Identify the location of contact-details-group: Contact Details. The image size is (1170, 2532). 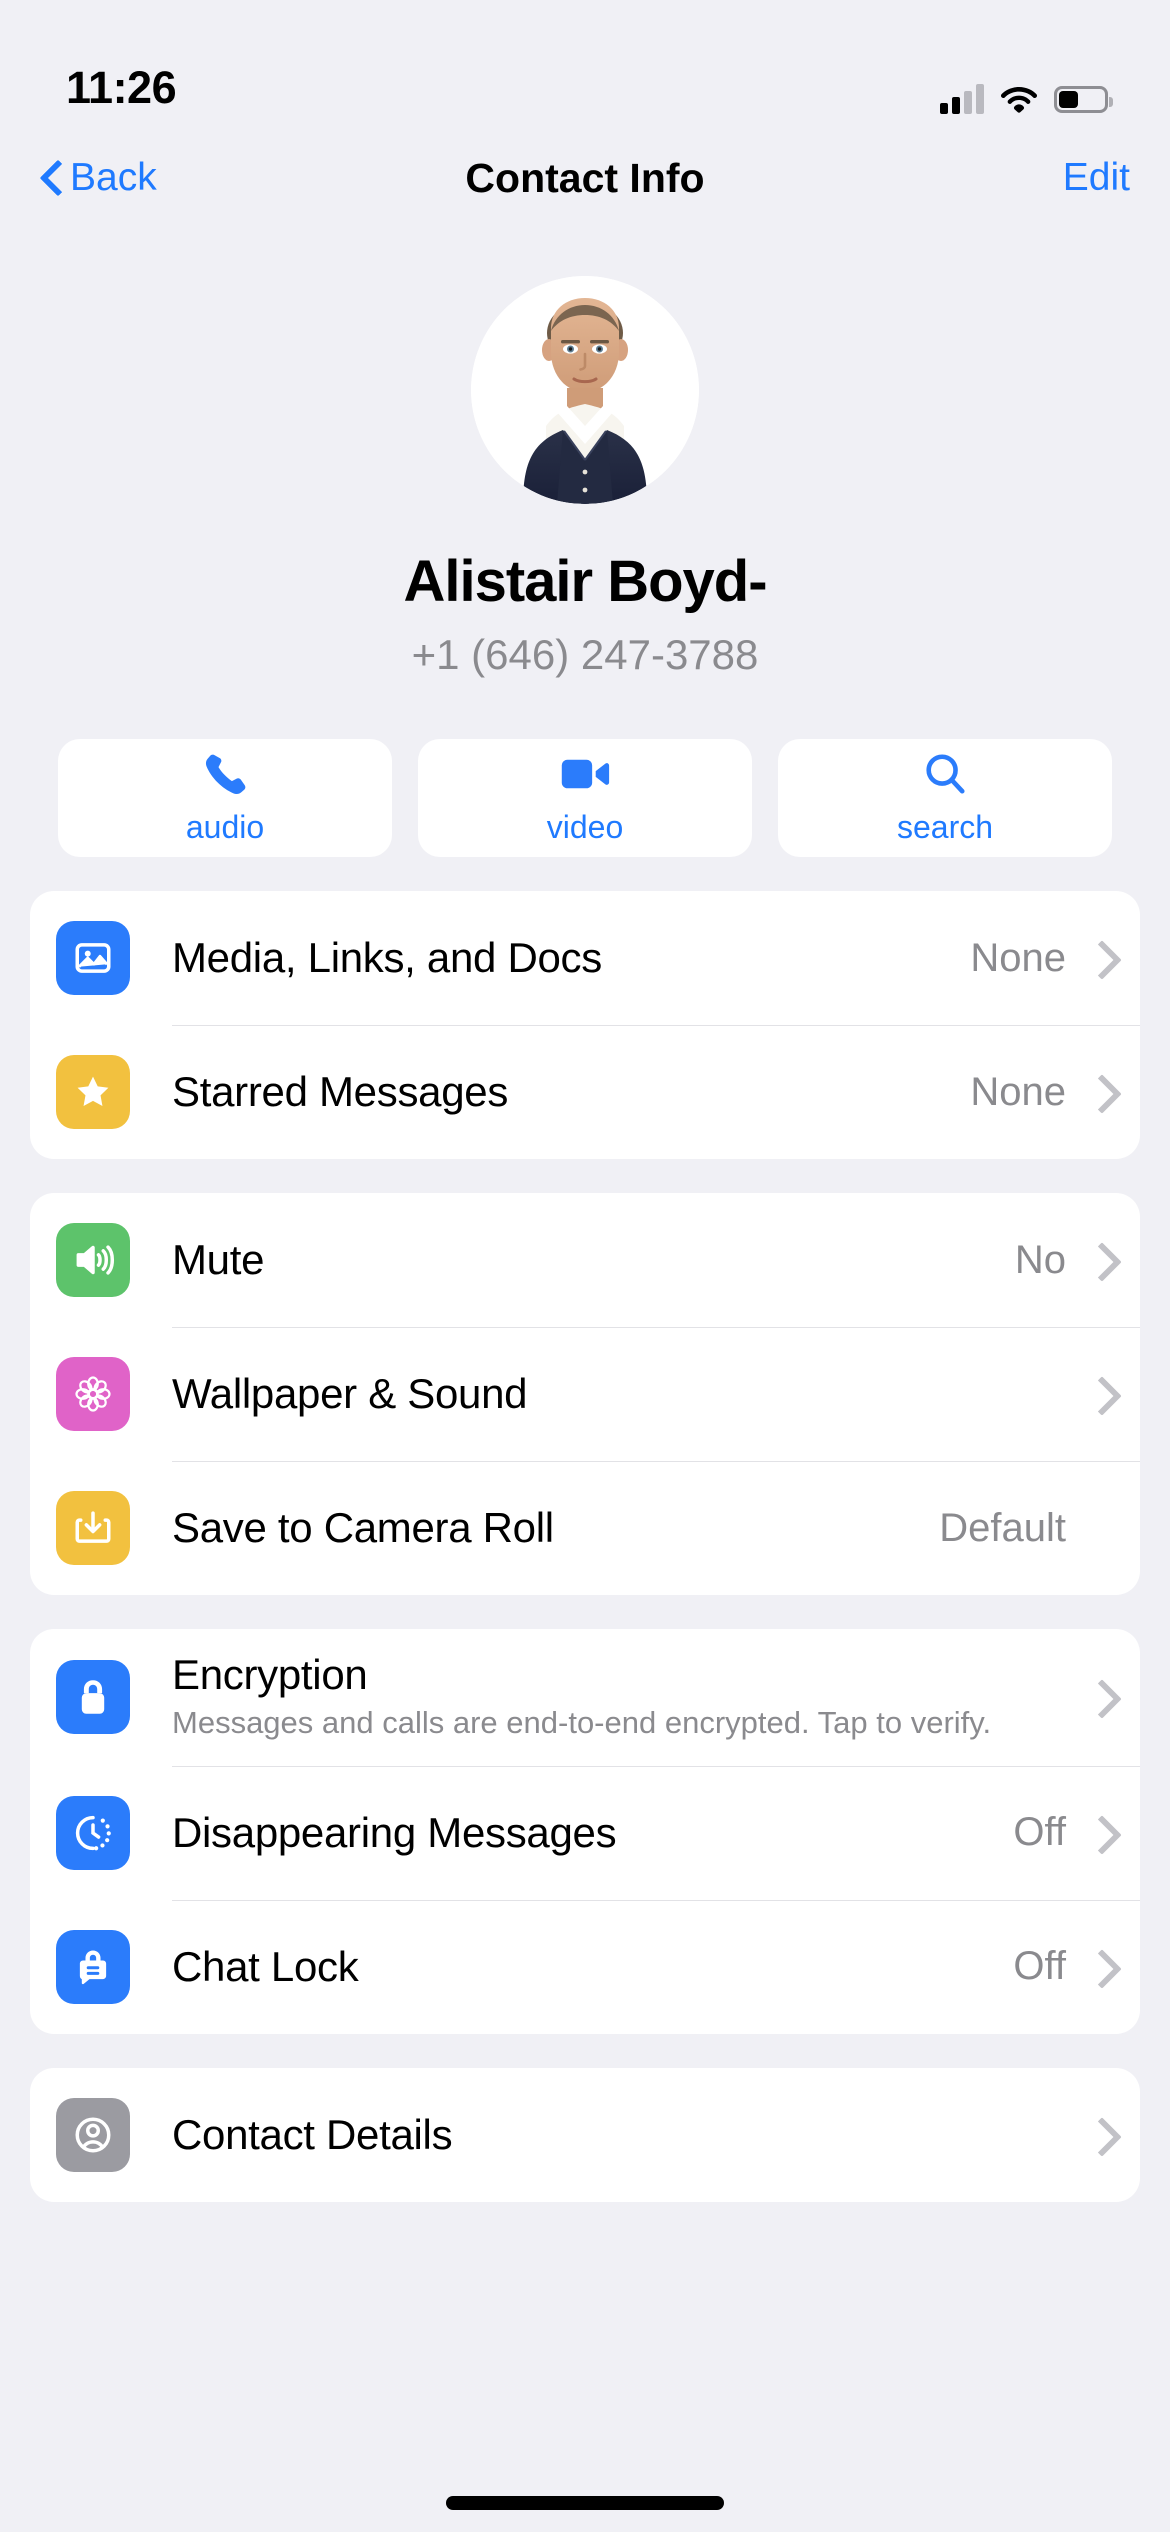
(585, 2134).